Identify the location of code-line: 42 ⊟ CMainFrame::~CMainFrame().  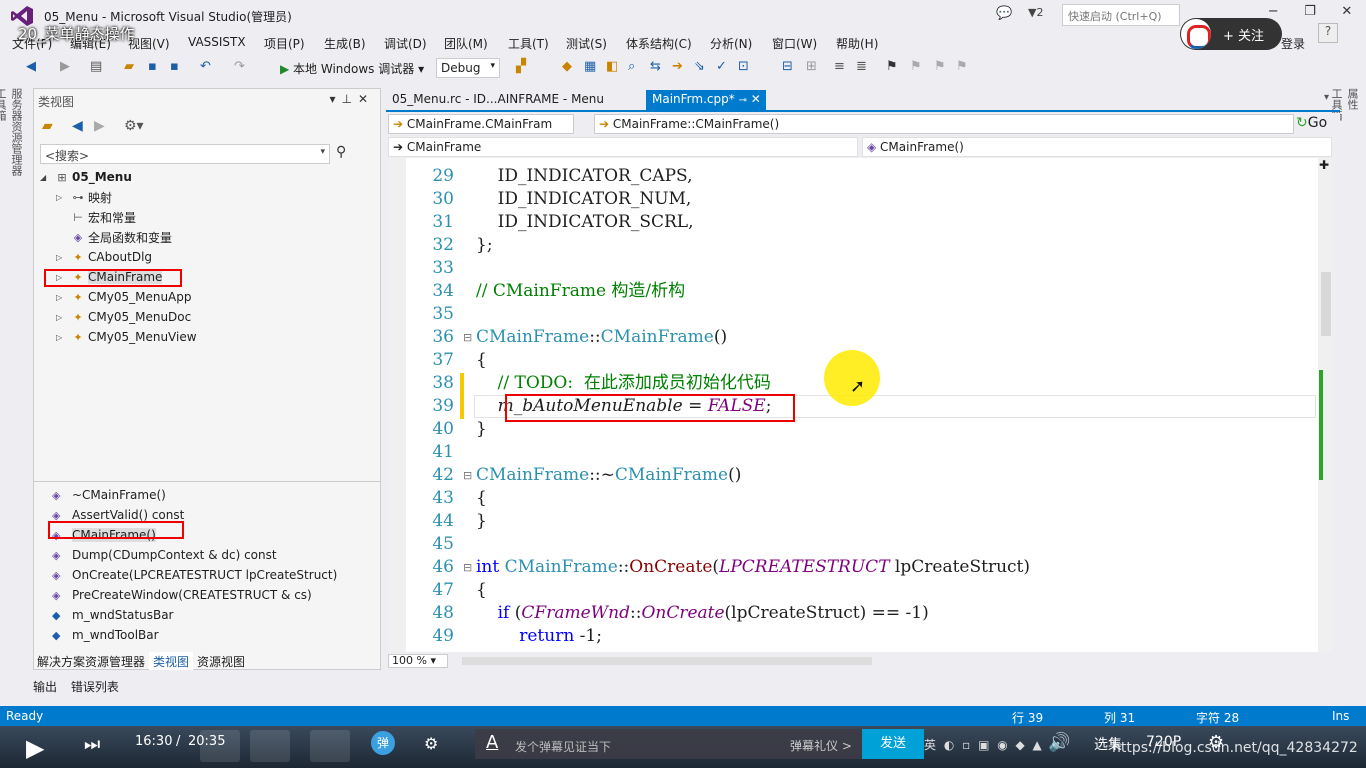
(853, 475).